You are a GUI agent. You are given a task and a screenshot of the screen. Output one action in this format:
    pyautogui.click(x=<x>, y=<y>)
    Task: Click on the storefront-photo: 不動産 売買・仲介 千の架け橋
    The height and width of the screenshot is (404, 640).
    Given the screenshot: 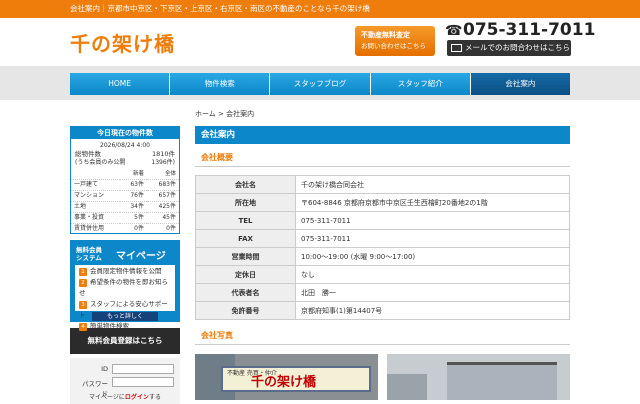 What is the action you would take?
    pyautogui.click(x=286, y=377)
    